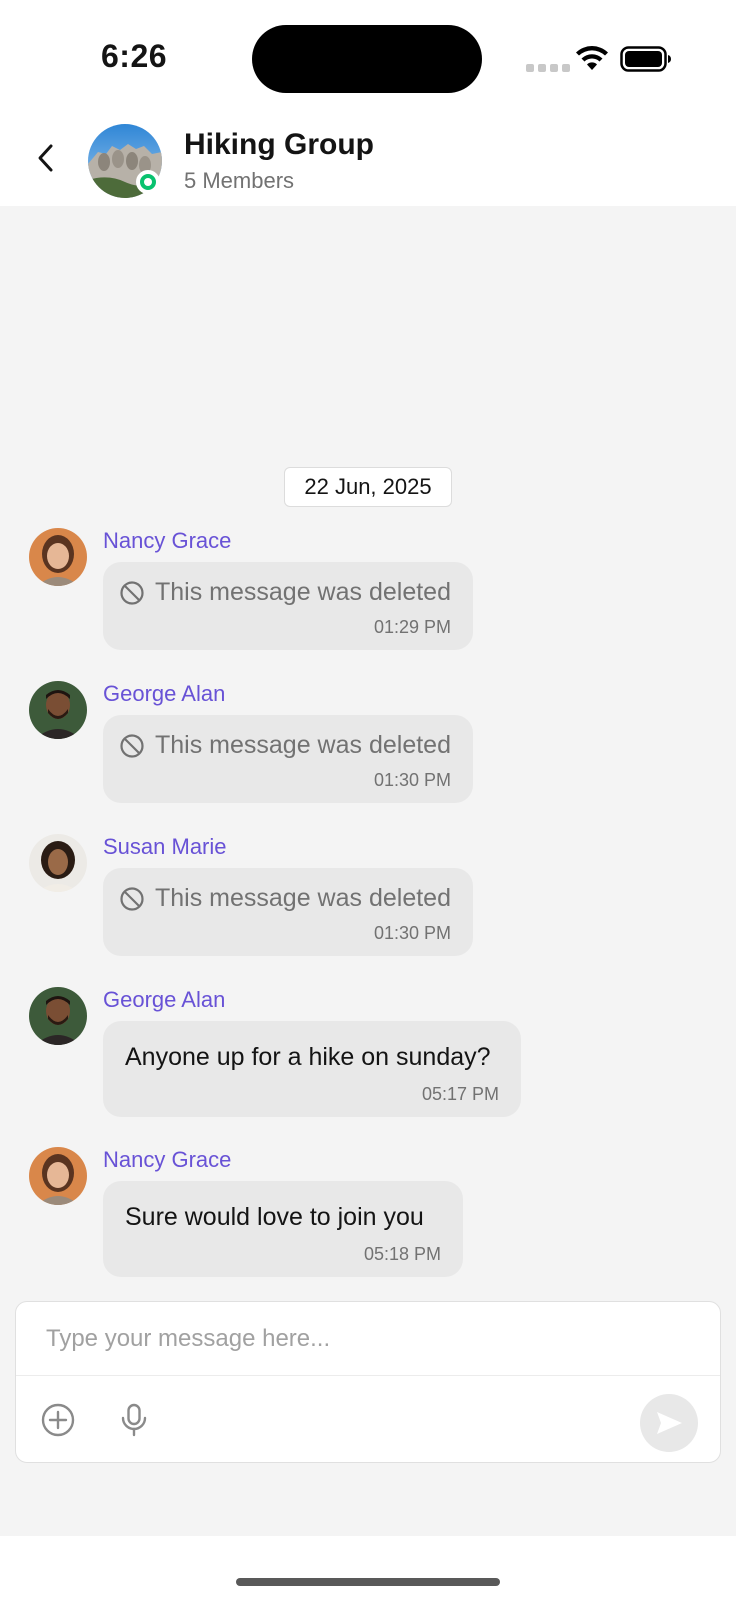 This screenshot has height=1600, width=736. Describe the element at coordinates (368, 1338) in the screenshot. I see `message-input` at that location.